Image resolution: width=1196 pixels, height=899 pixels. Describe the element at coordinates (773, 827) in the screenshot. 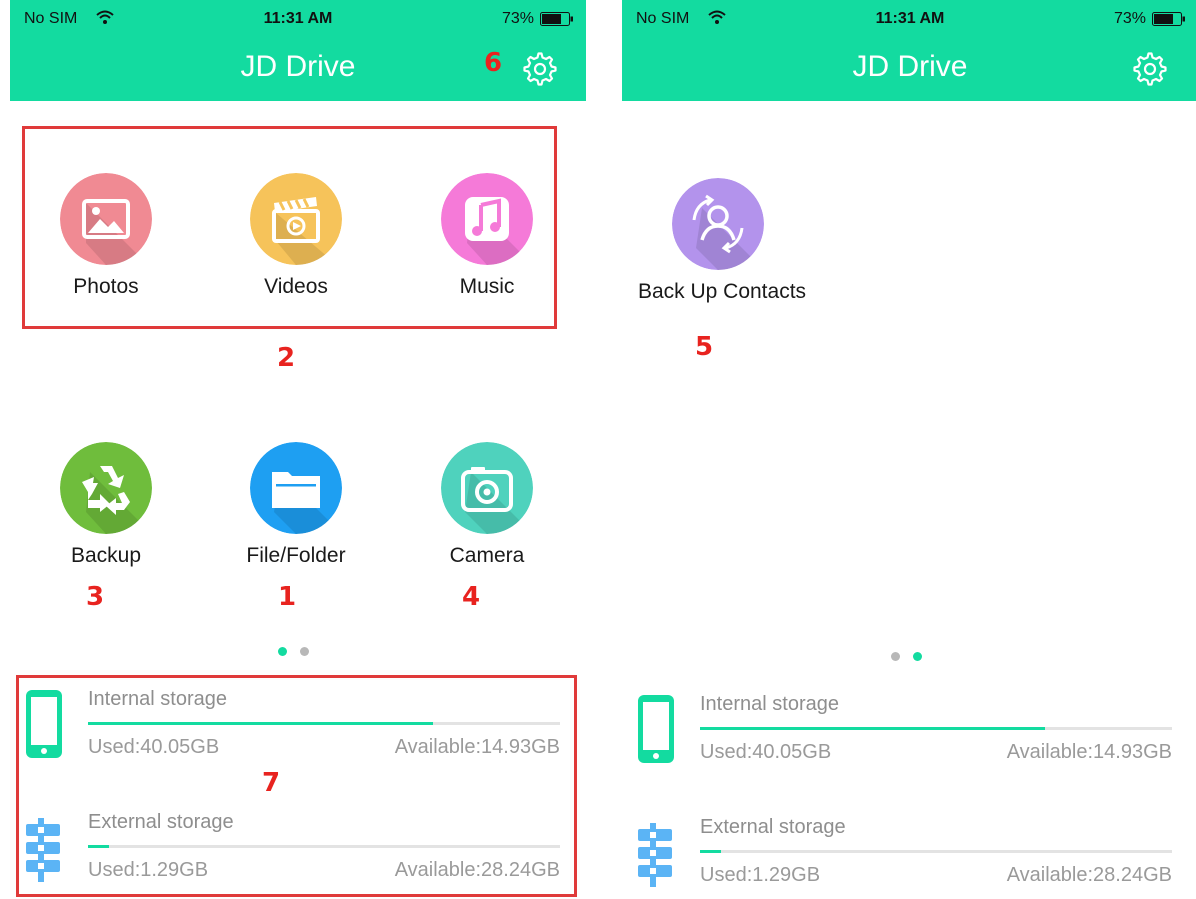

I see `storage-name: External storage` at that location.